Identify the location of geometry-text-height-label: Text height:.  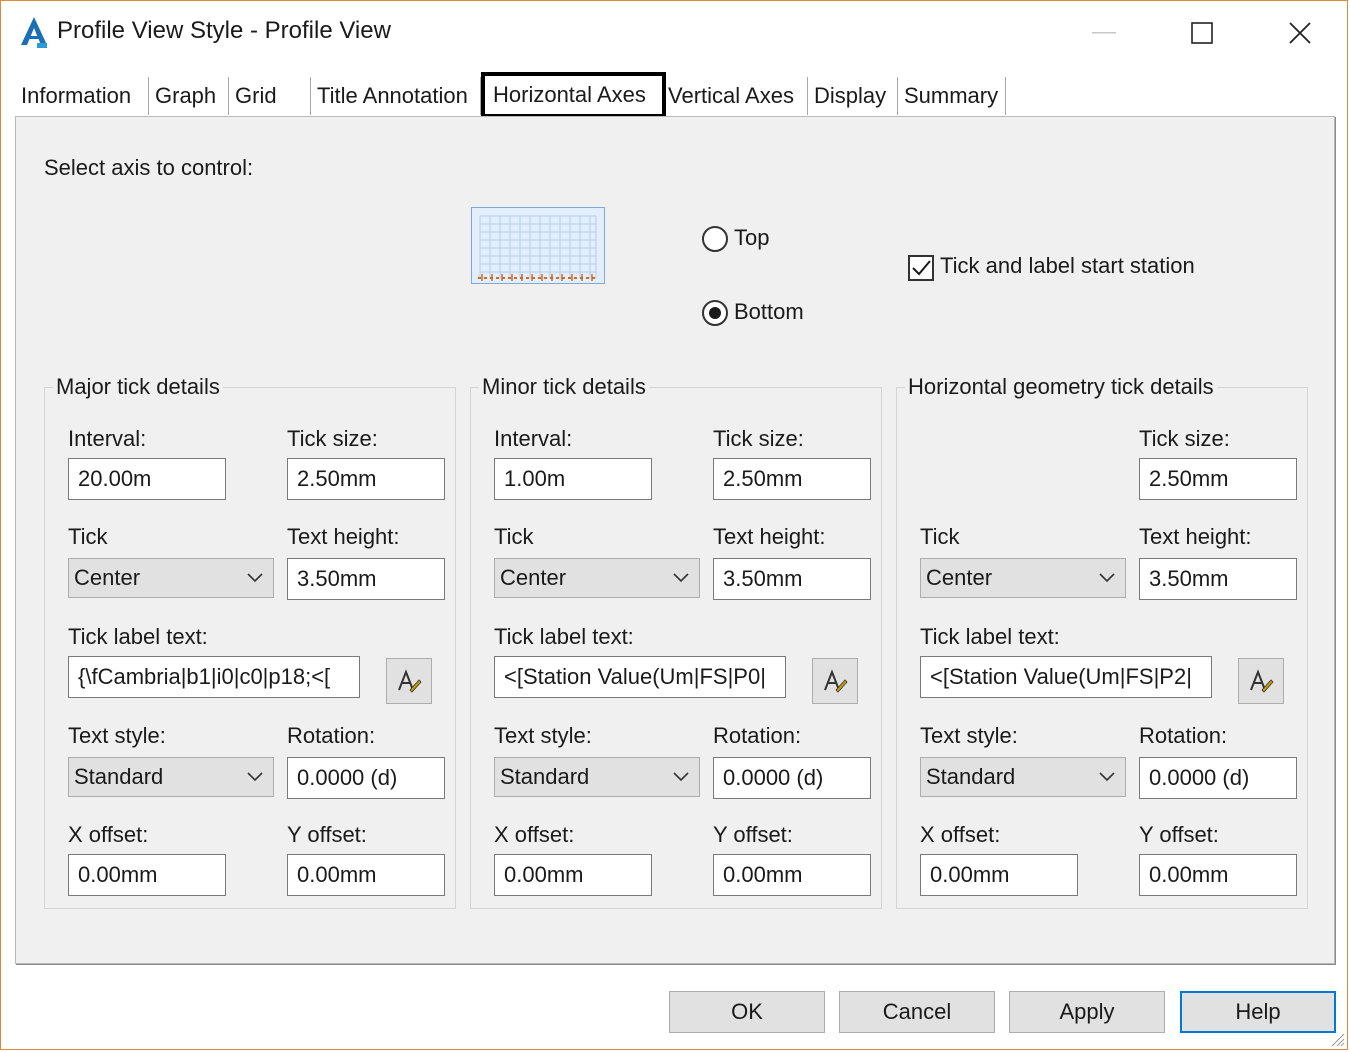
(1195, 536).